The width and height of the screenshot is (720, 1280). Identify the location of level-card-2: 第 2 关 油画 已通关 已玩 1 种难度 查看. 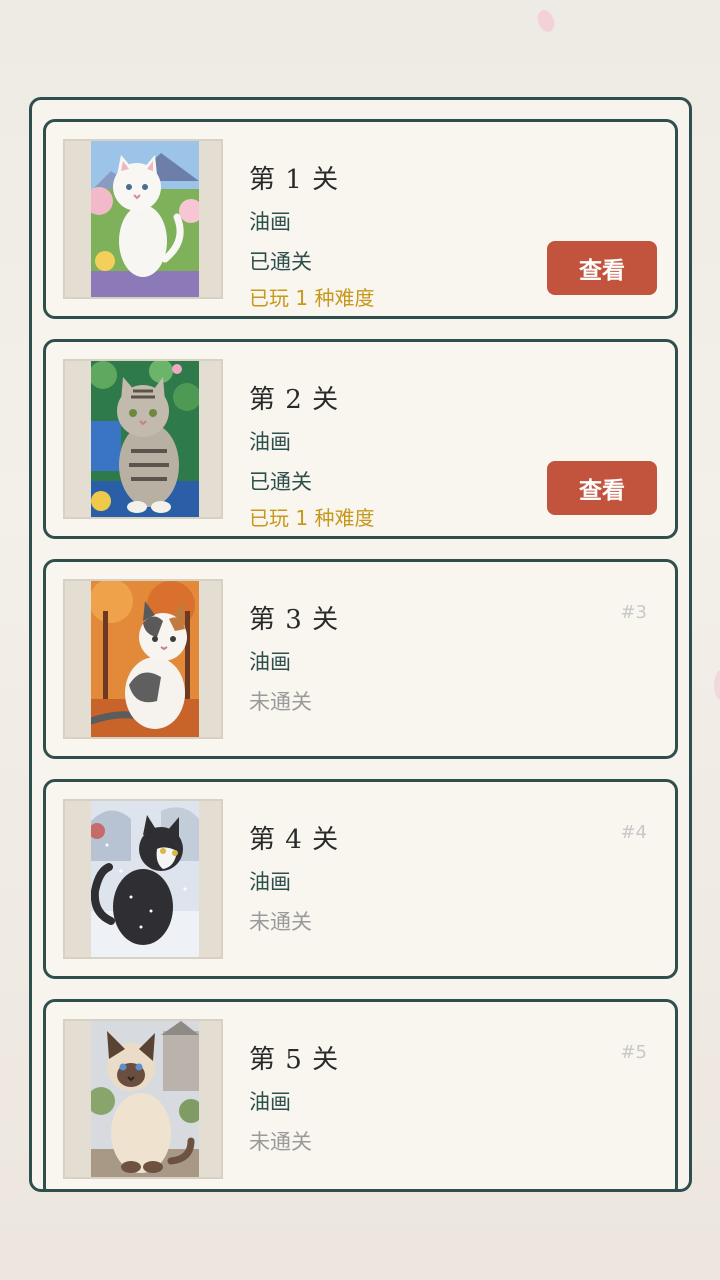
(360, 439).